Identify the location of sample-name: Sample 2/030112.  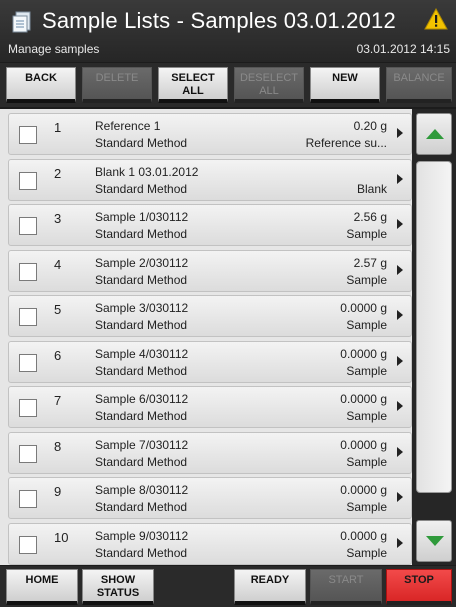
(142, 262).